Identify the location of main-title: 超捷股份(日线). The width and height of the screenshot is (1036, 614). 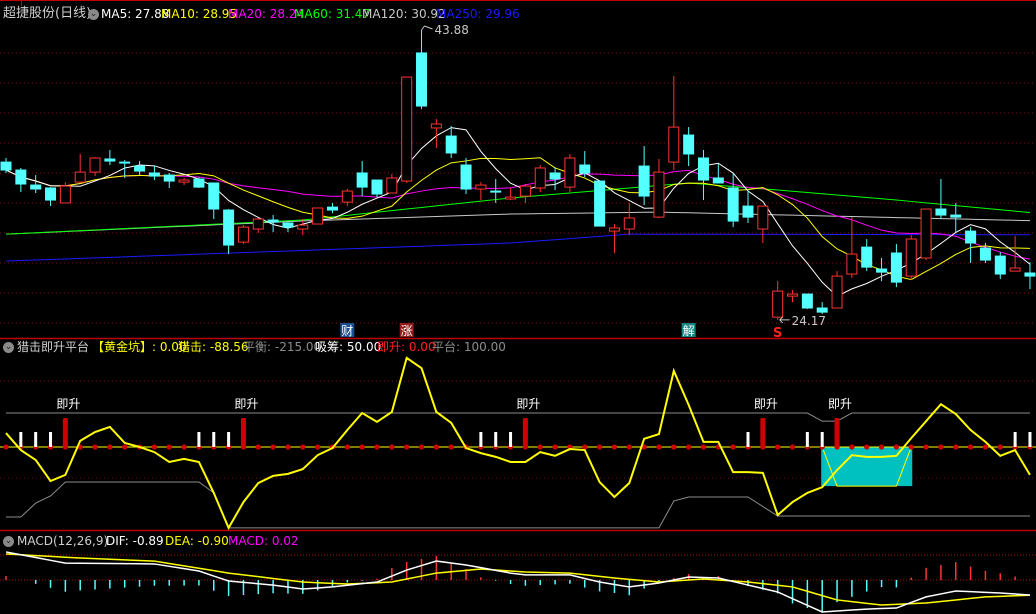
(47, 13).